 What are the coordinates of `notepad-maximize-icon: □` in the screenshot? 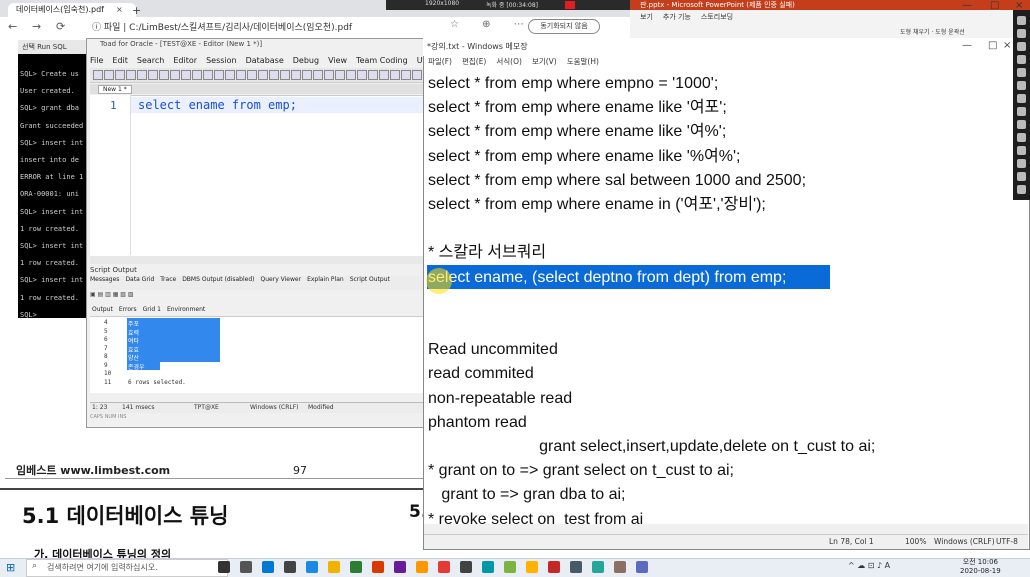 It's located at (992, 45).